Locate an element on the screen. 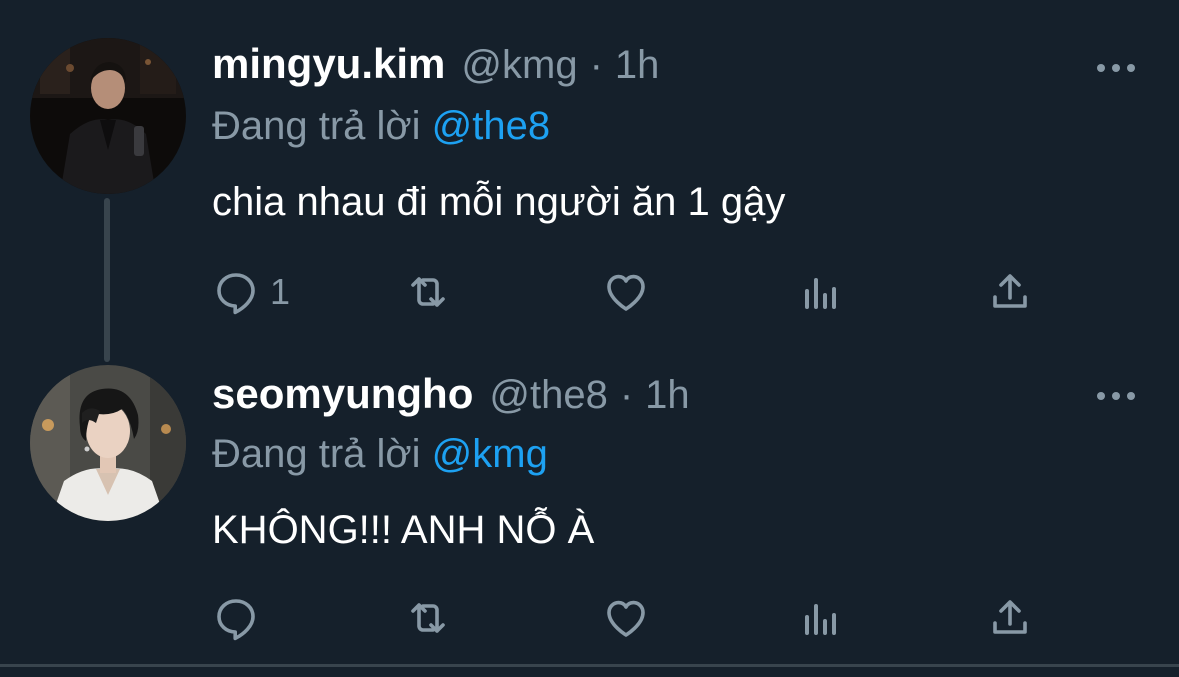  display-name: seomyungho is located at coordinates (342, 394).